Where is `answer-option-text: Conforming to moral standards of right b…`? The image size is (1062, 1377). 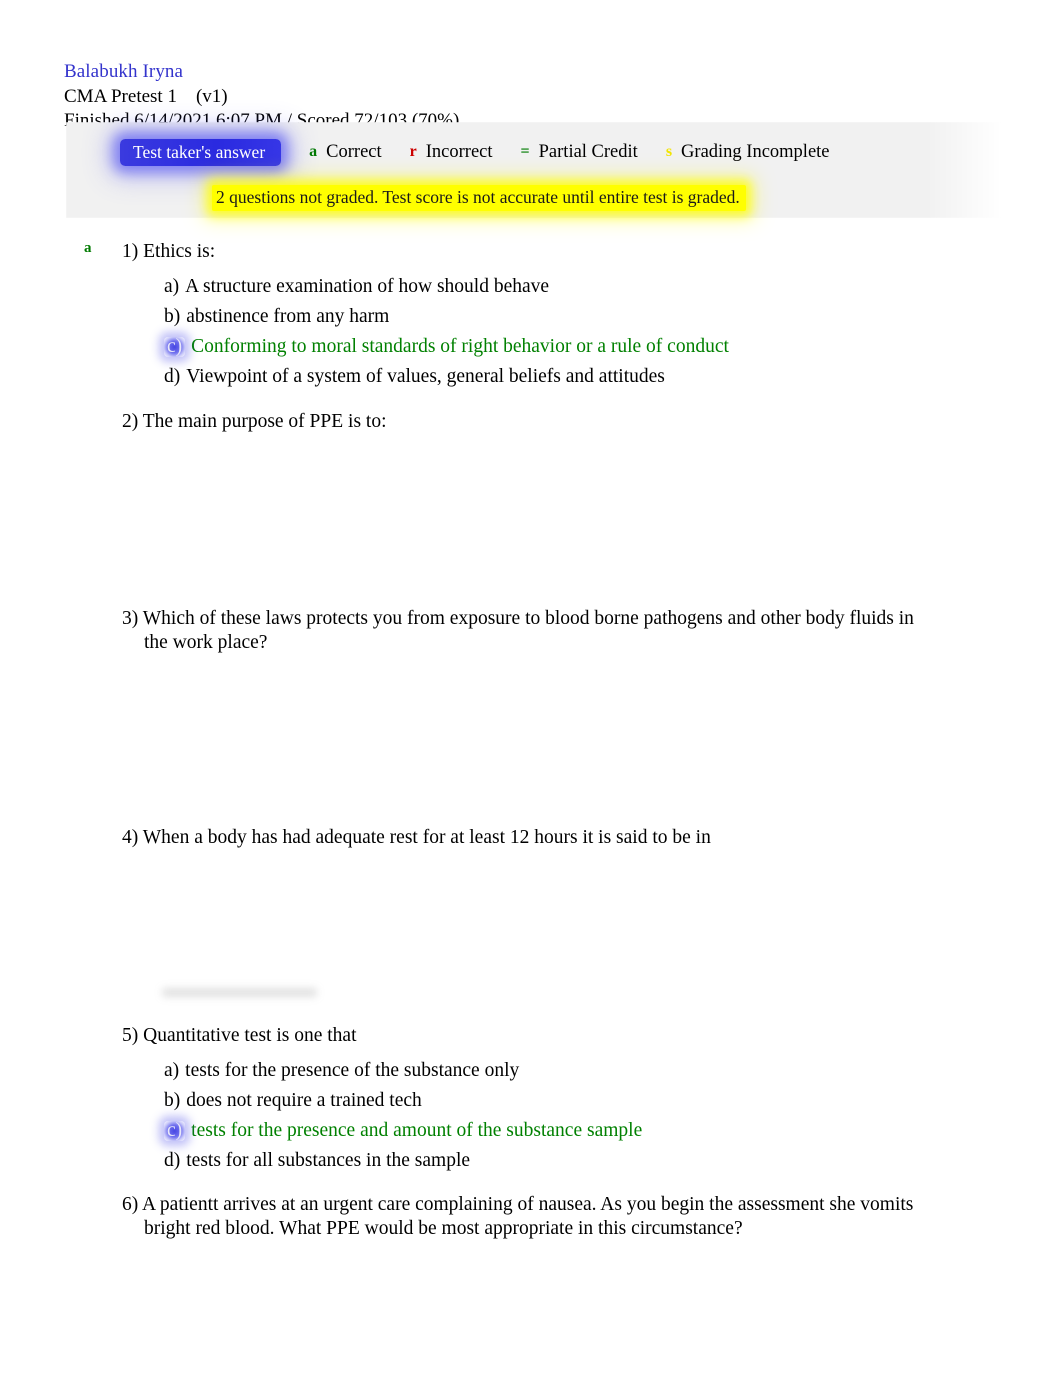
answer-option-text: Conforming to moral standards of right b… is located at coordinates (460, 347).